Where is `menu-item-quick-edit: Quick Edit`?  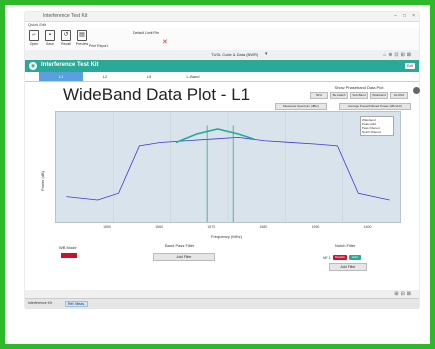 menu-item-quick-edit: Quick Edit is located at coordinates (37, 24).